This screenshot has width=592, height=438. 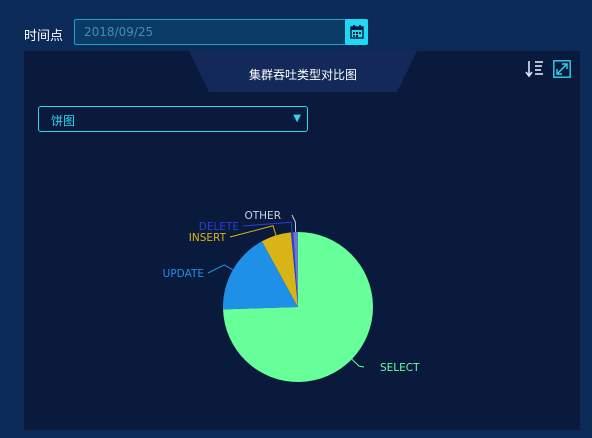 I want to click on leader-line-select, so click(x=358, y=363).